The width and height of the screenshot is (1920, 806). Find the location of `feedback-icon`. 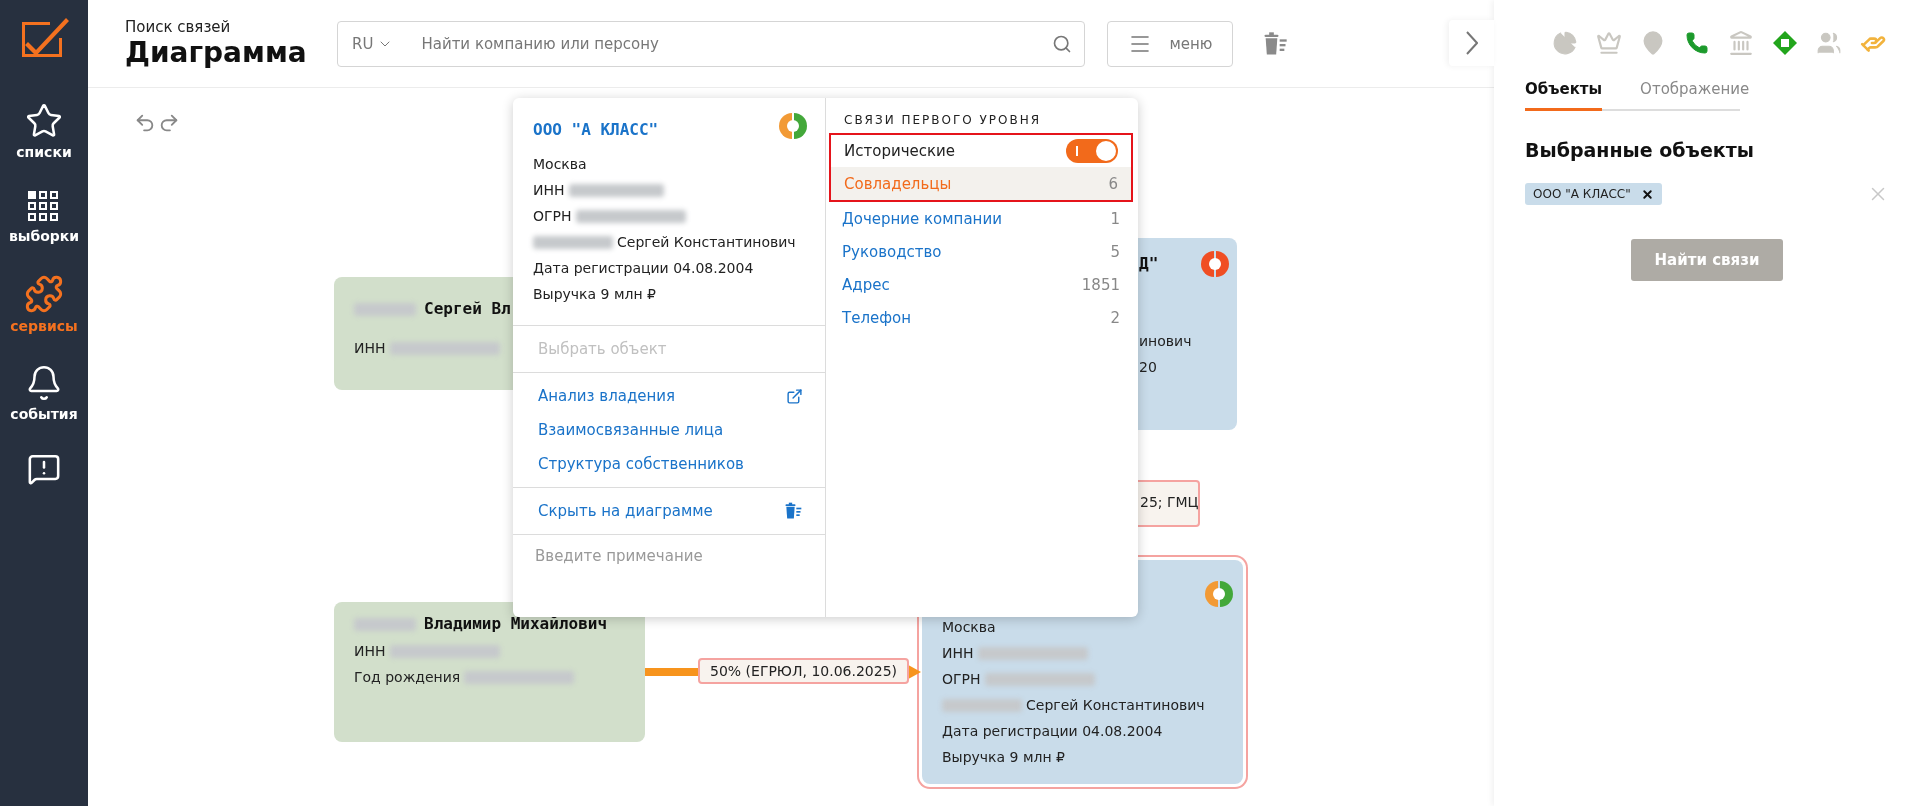

feedback-icon is located at coordinates (44, 469).